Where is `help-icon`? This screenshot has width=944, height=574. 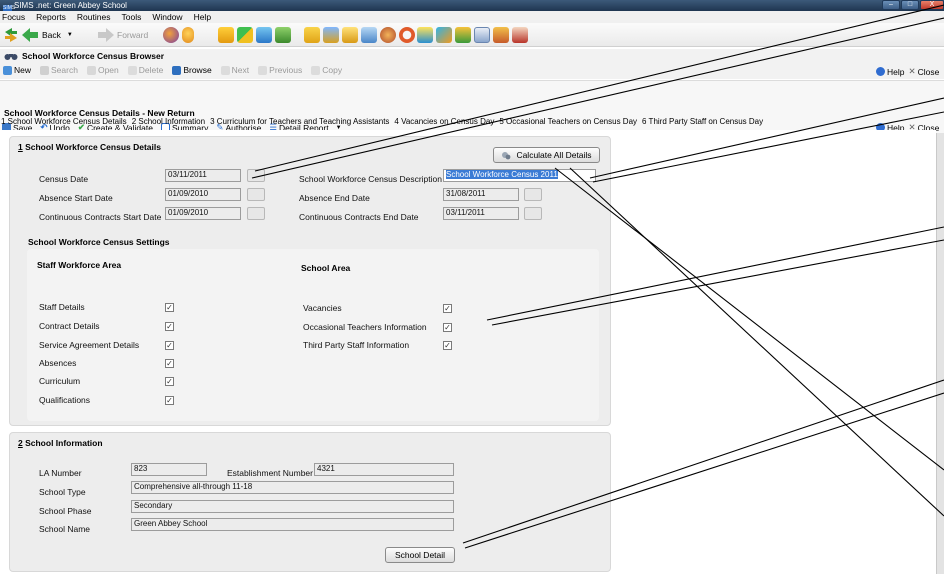 help-icon is located at coordinates (880, 71).